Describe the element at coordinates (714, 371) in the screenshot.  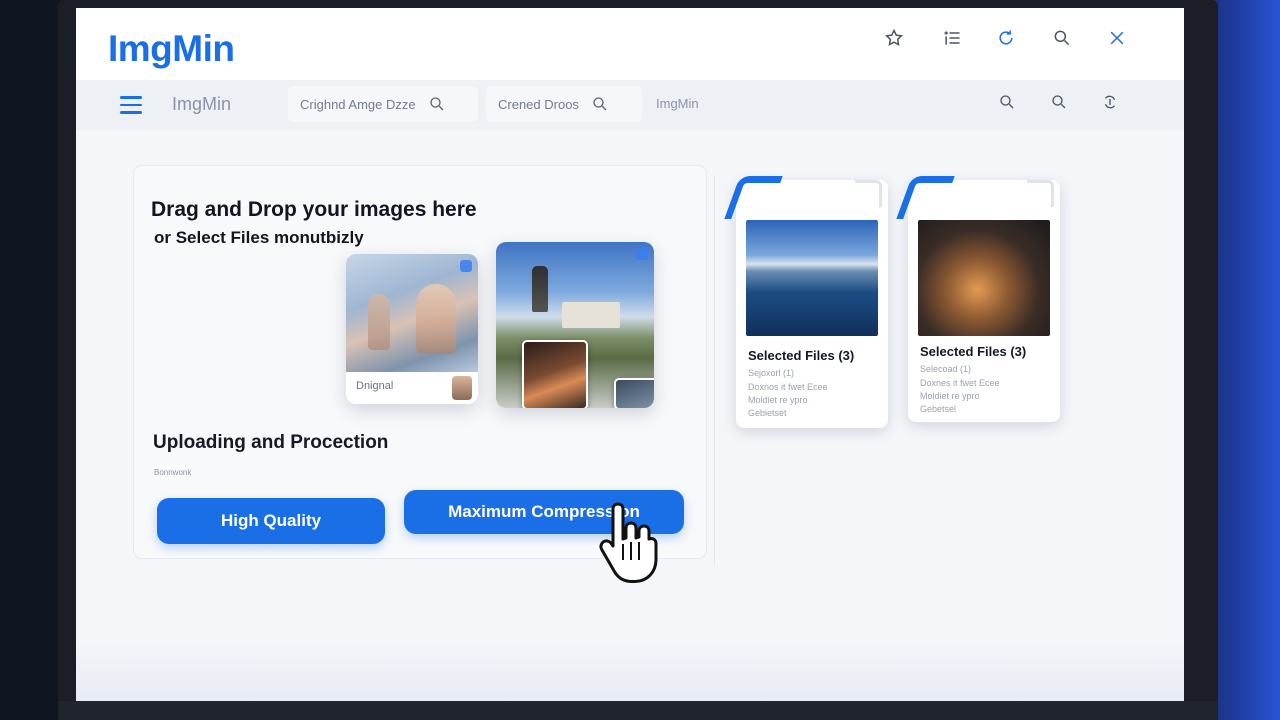
I see `divider` at that location.